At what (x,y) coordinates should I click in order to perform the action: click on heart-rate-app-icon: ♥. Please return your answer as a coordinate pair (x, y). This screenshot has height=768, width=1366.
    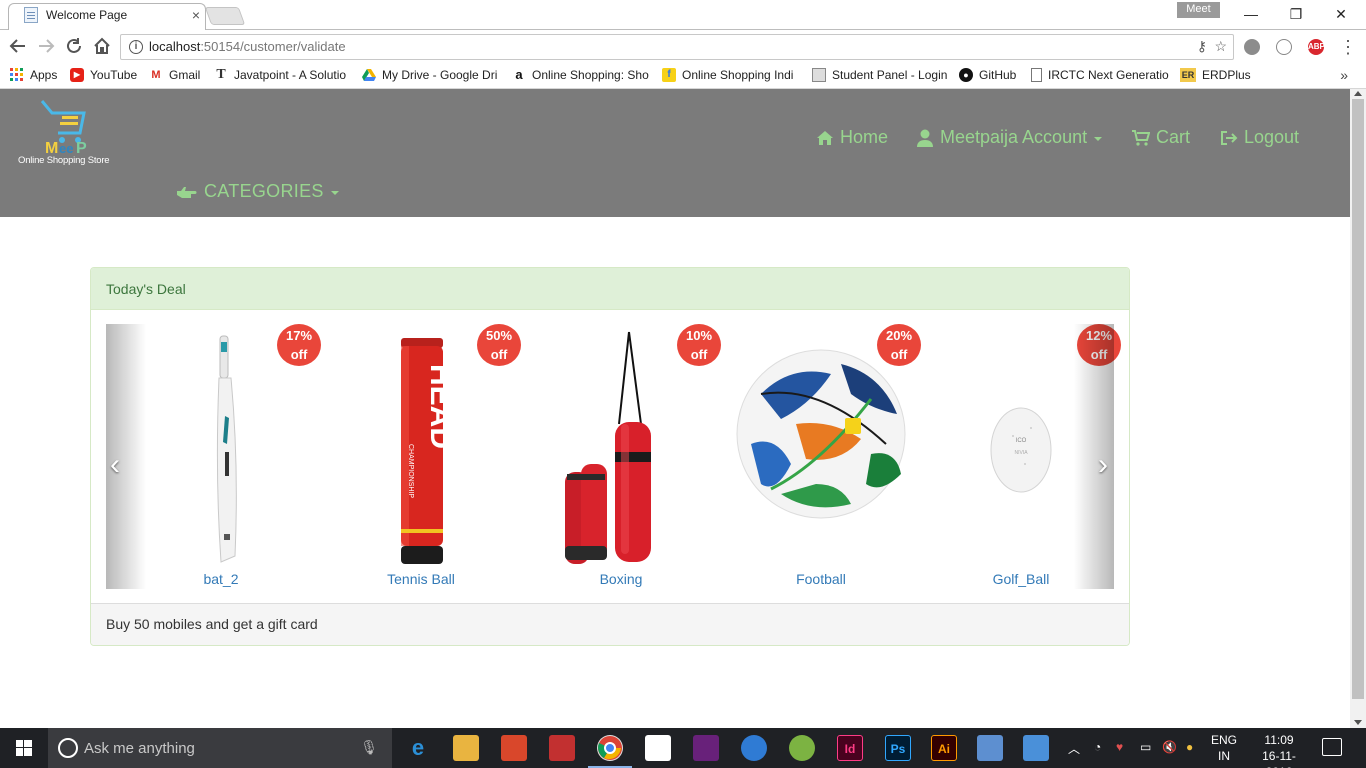
    Looking at the image, I should click on (1119, 747).